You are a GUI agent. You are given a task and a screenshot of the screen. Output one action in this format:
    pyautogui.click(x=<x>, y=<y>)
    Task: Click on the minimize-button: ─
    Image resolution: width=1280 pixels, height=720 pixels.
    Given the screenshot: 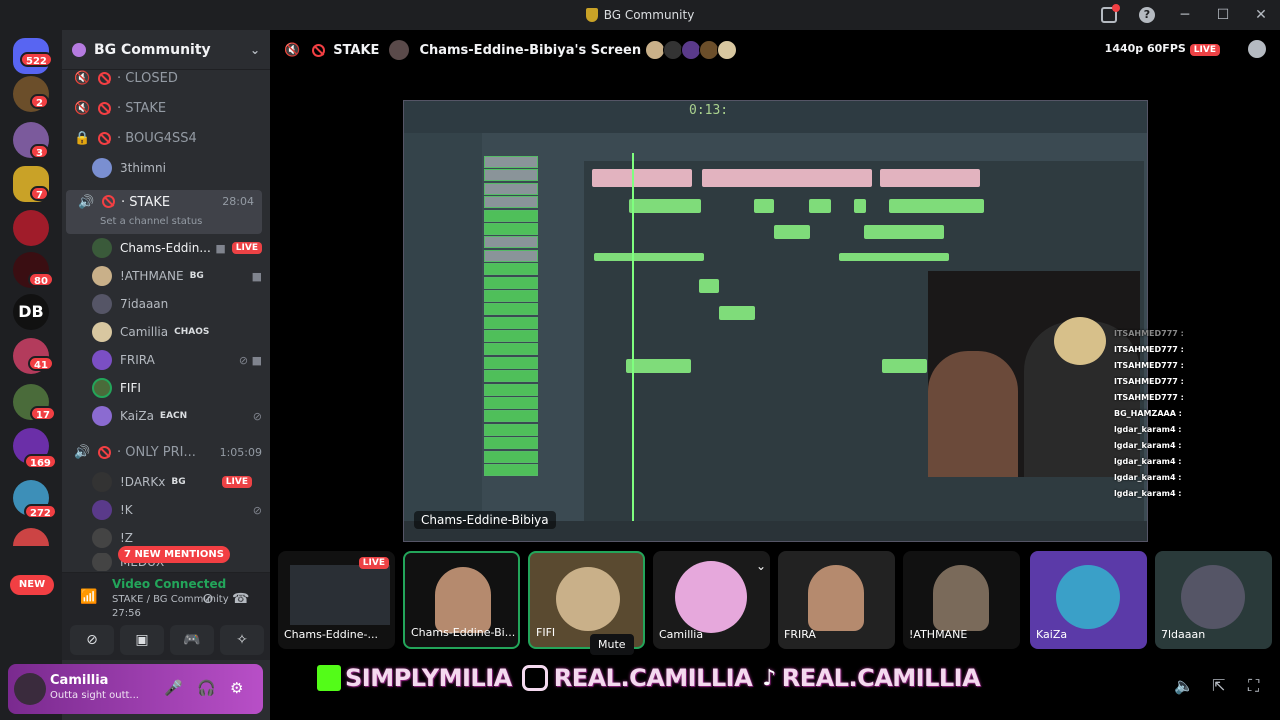 What is the action you would take?
    pyautogui.click(x=1185, y=15)
    